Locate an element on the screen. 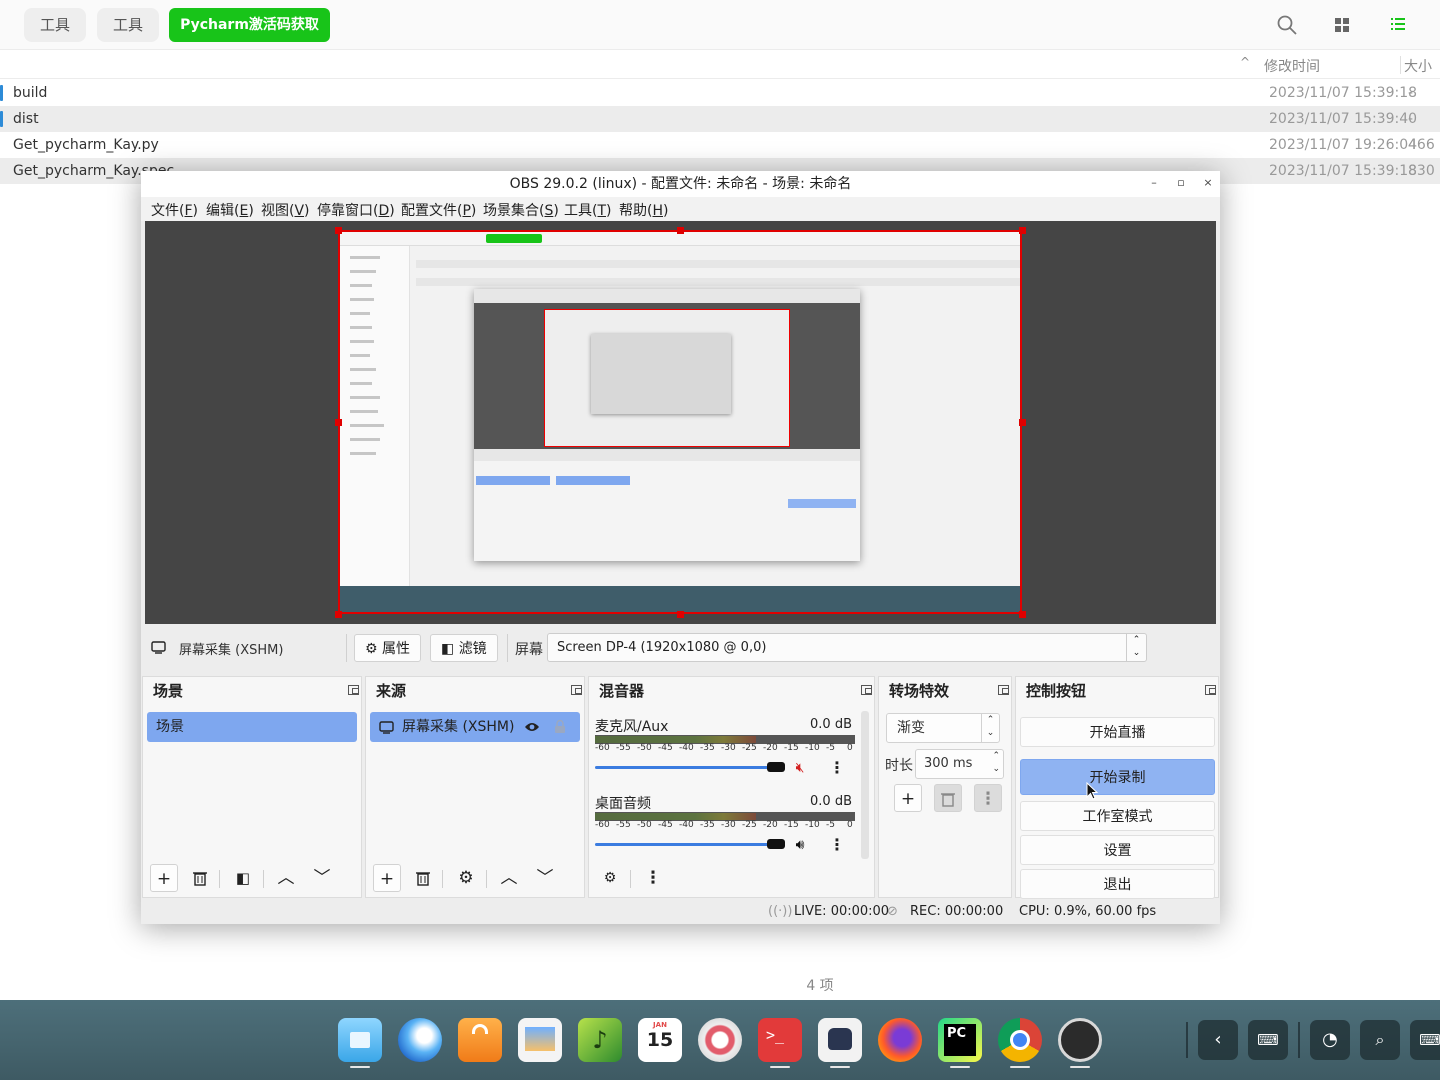  menu-help: 帮助(H) is located at coordinates (643, 210).